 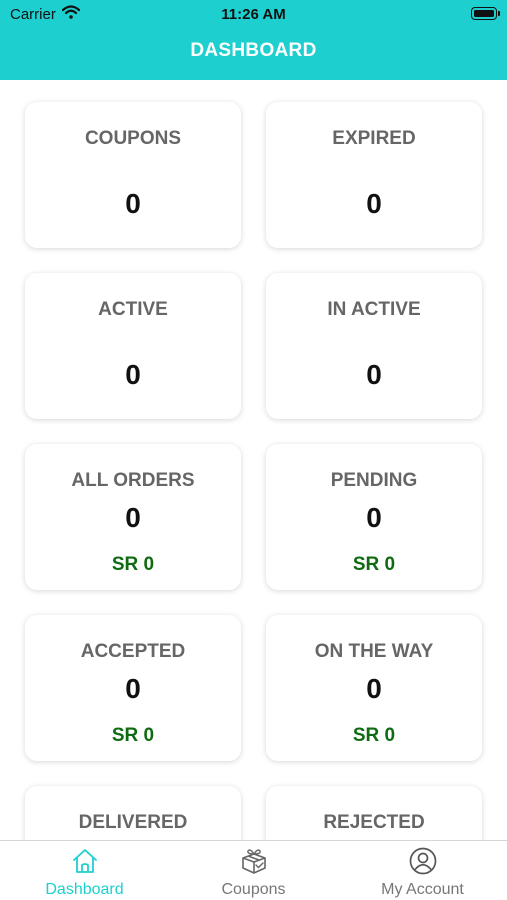 I want to click on pending-card: PENDING 0 SR 0, so click(x=374, y=517).